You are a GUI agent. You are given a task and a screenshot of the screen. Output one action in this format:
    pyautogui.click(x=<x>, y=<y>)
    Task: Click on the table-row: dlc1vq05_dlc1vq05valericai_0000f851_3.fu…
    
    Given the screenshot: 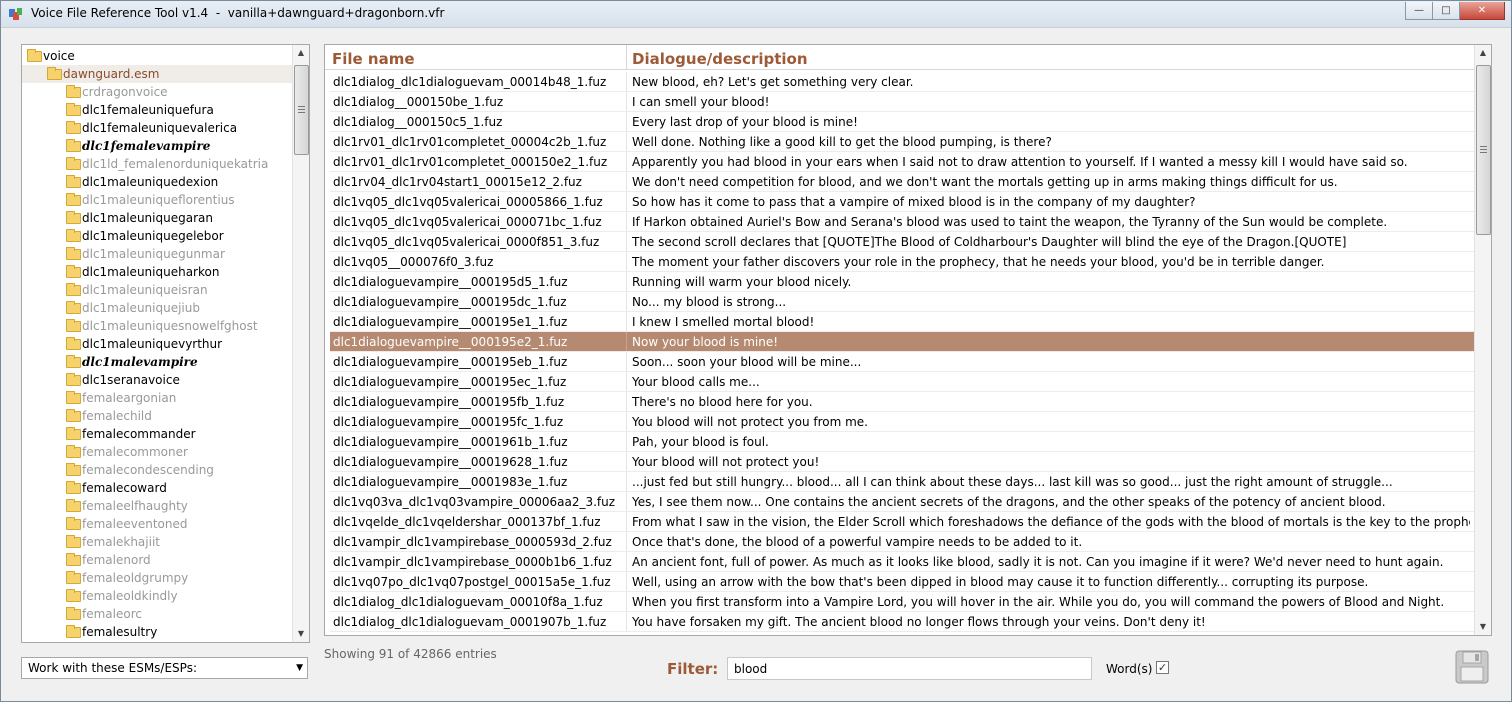 What is the action you would take?
    pyautogui.click(x=902, y=242)
    